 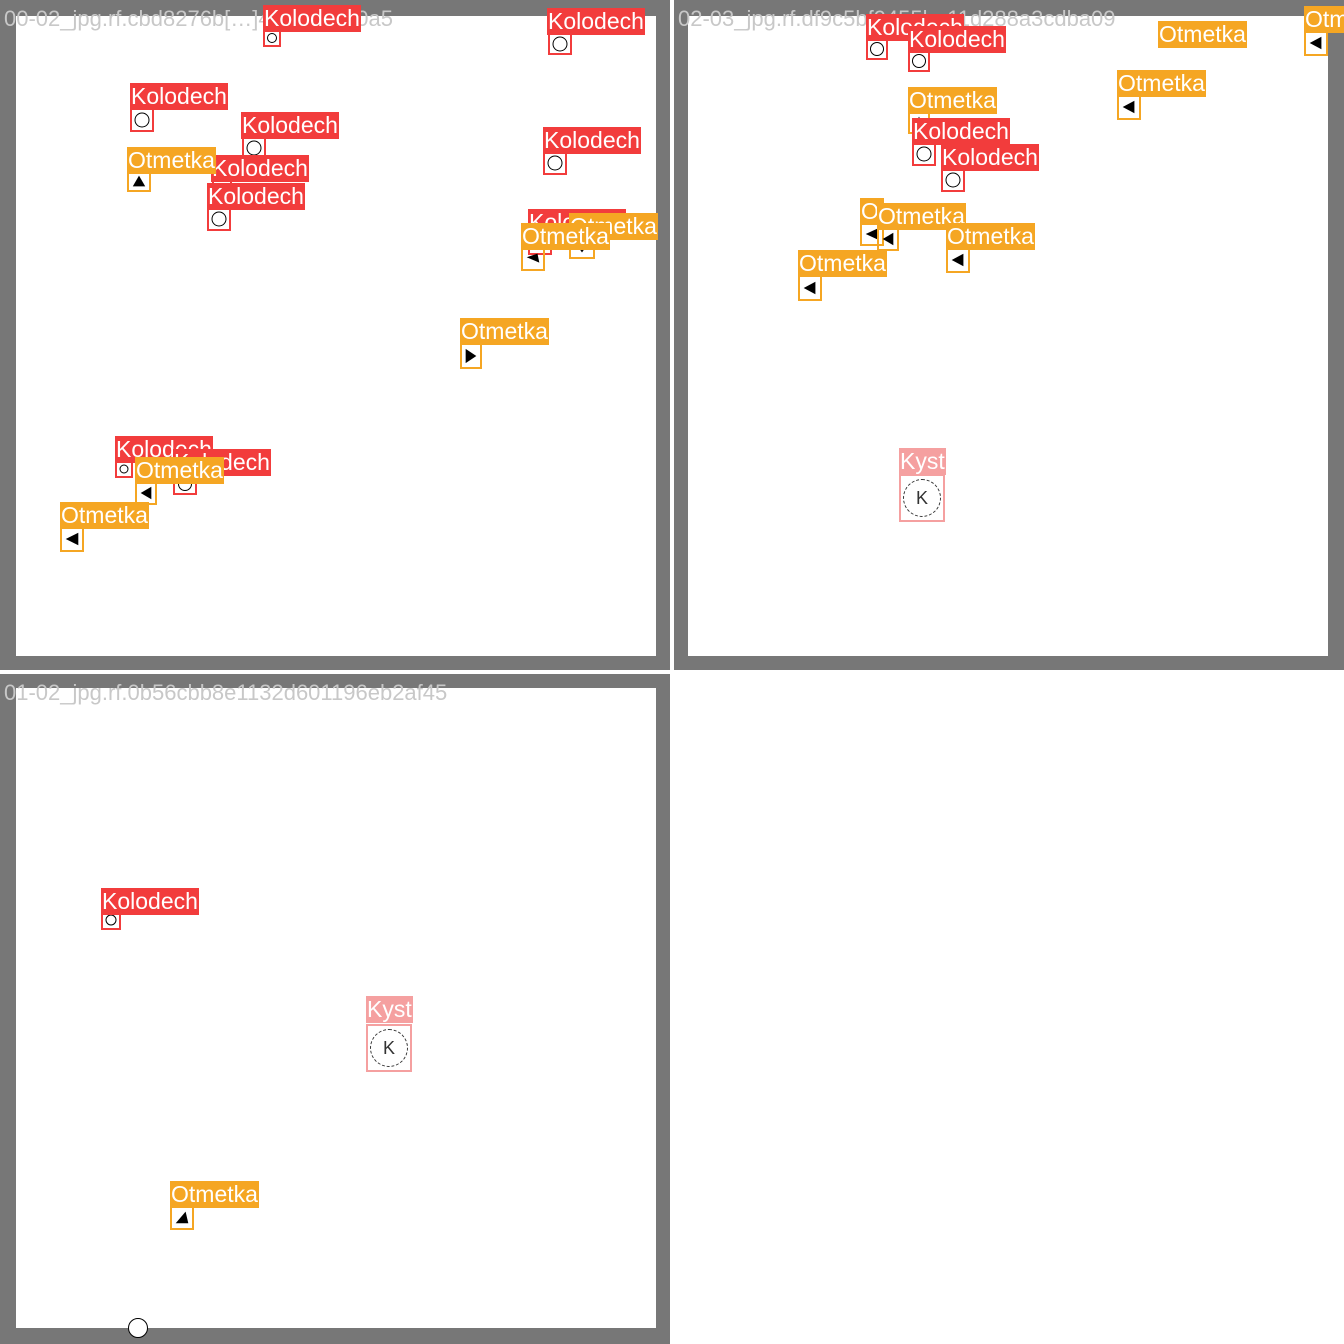 I want to click on unlabeled-circle-symbol-icon, so click(x=138, y=1328).